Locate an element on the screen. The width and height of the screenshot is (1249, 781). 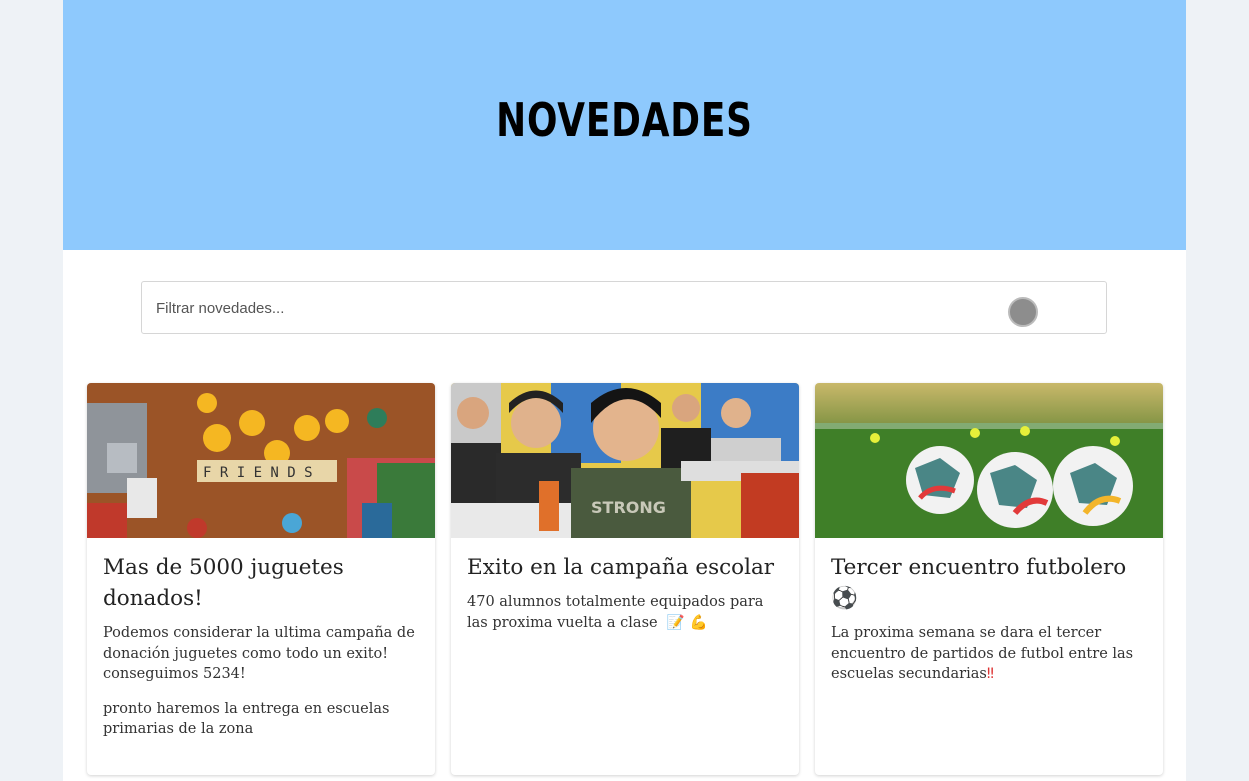
svg-text: F R I E N D S is located at coordinates (258, 473).